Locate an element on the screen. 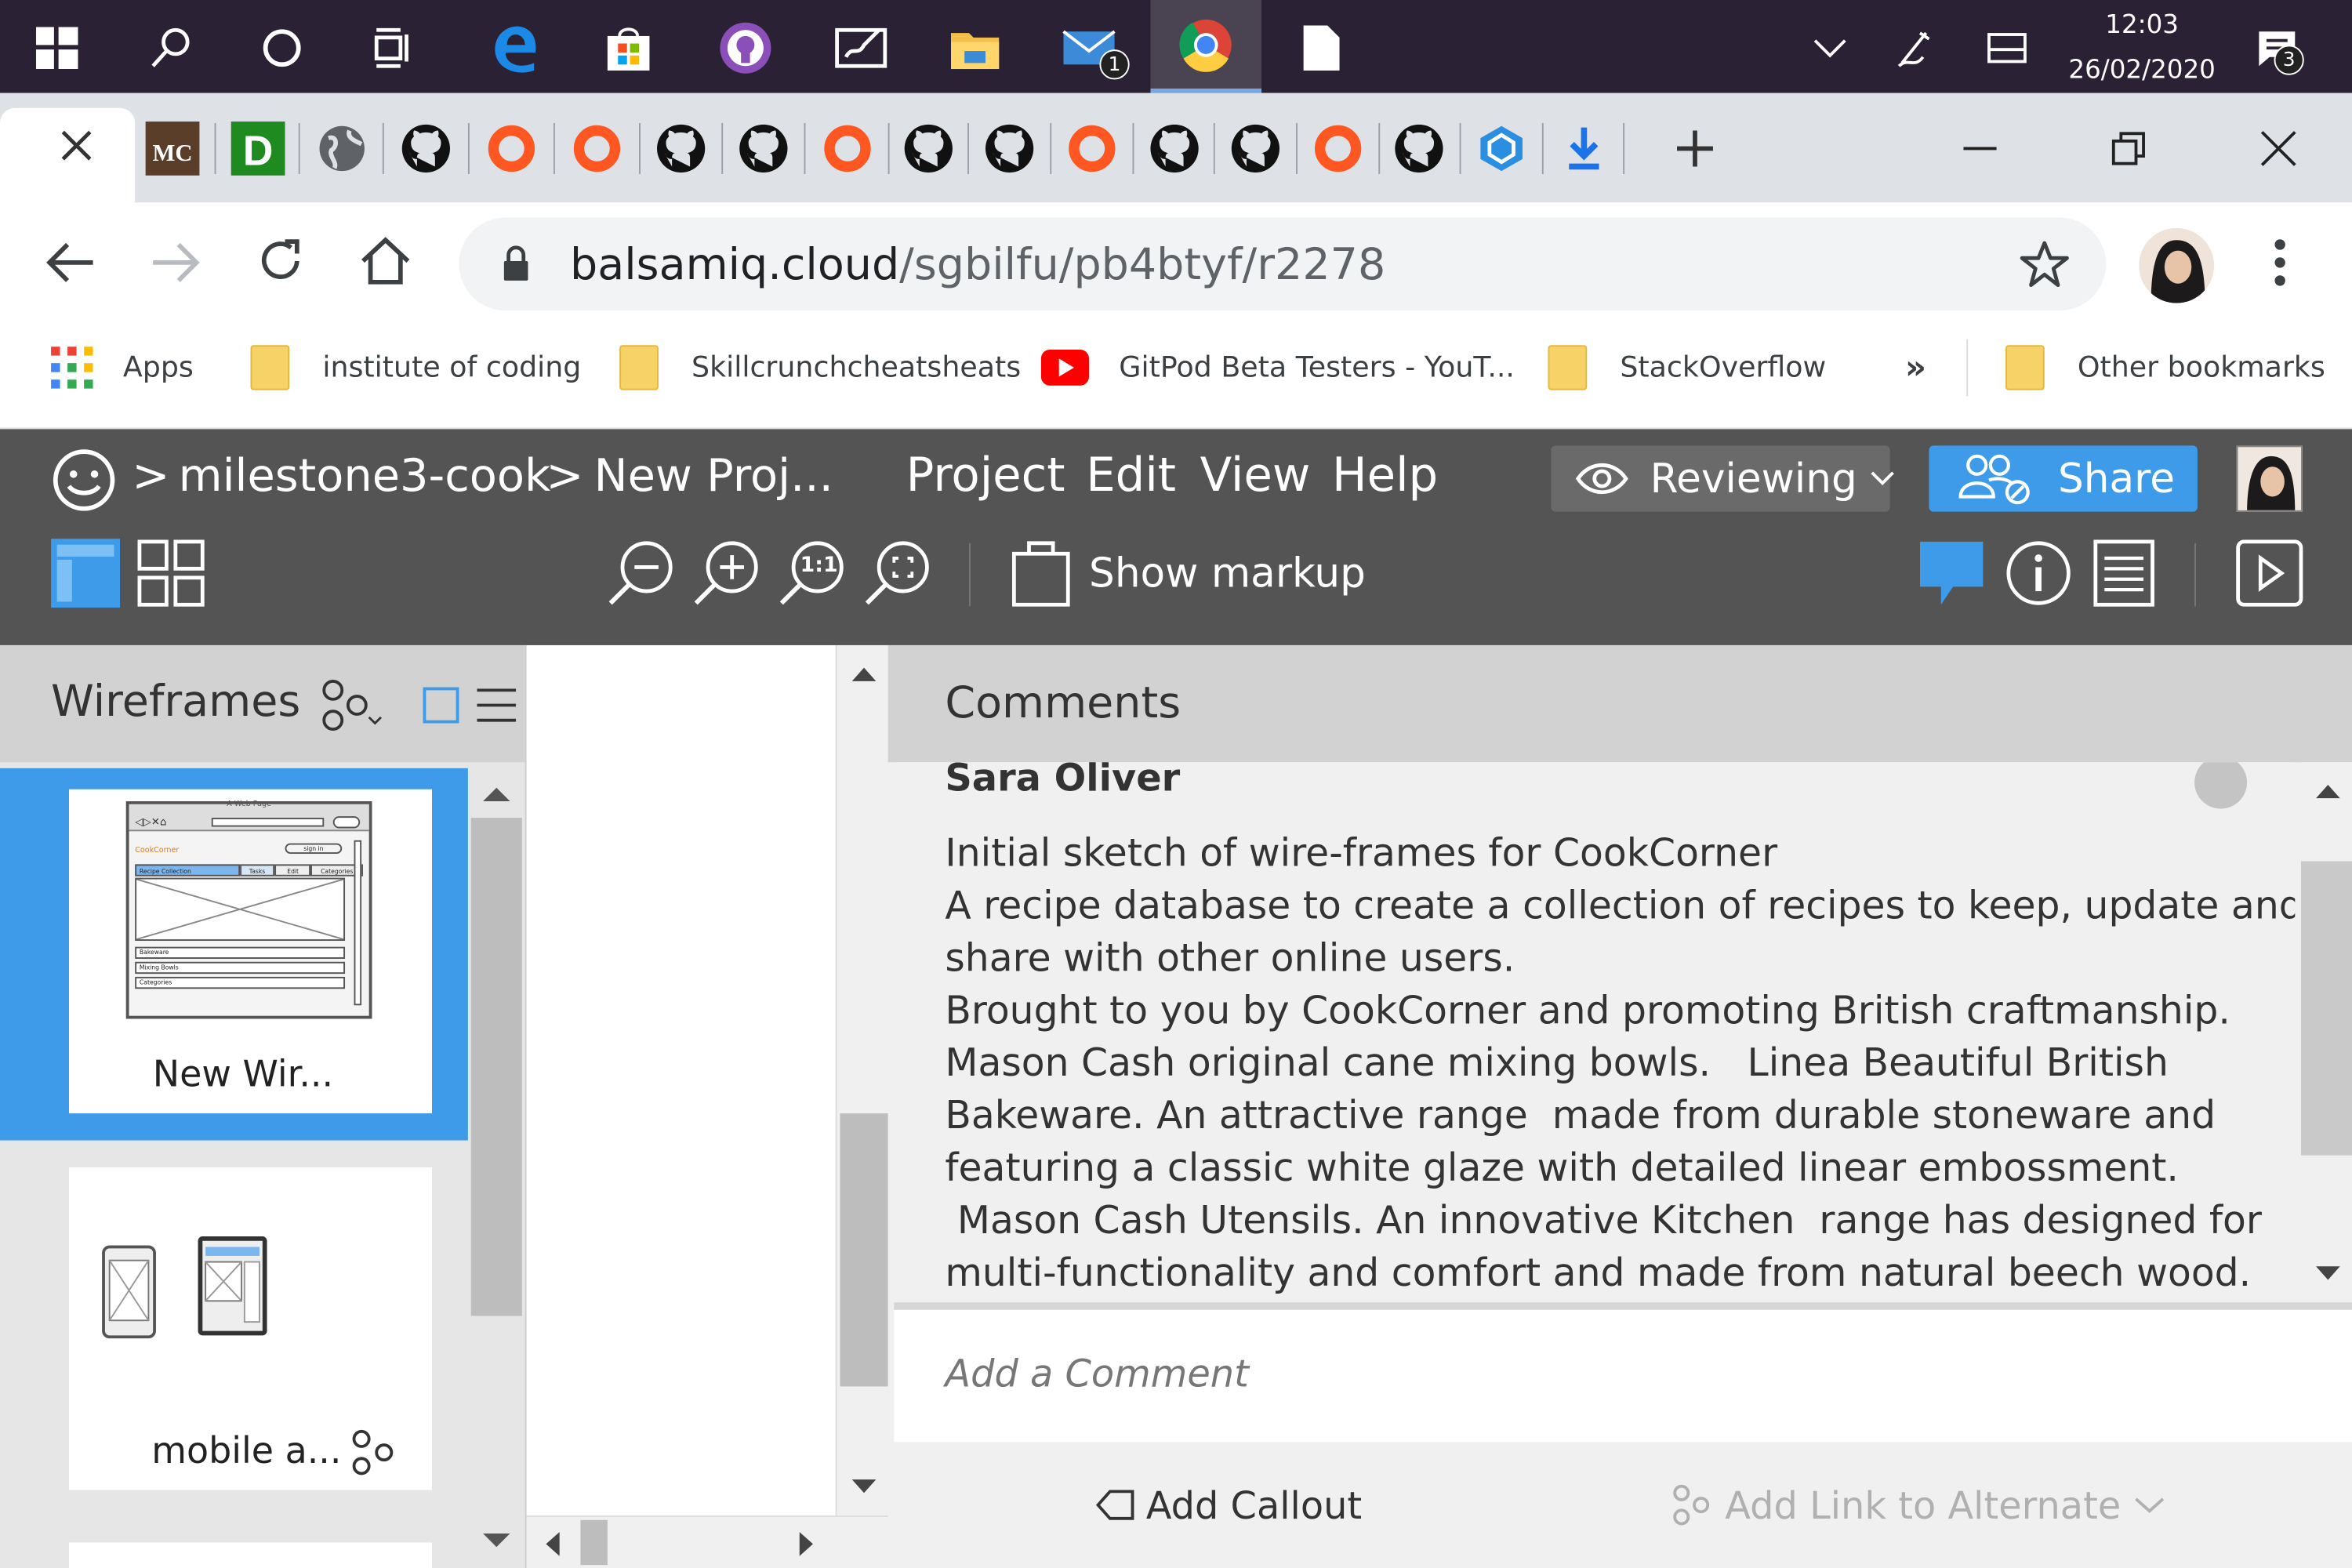 Image resolution: width=2352 pixels, height=1568 pixels. thumbnail-view-icon is located at coordinates (441, 705).